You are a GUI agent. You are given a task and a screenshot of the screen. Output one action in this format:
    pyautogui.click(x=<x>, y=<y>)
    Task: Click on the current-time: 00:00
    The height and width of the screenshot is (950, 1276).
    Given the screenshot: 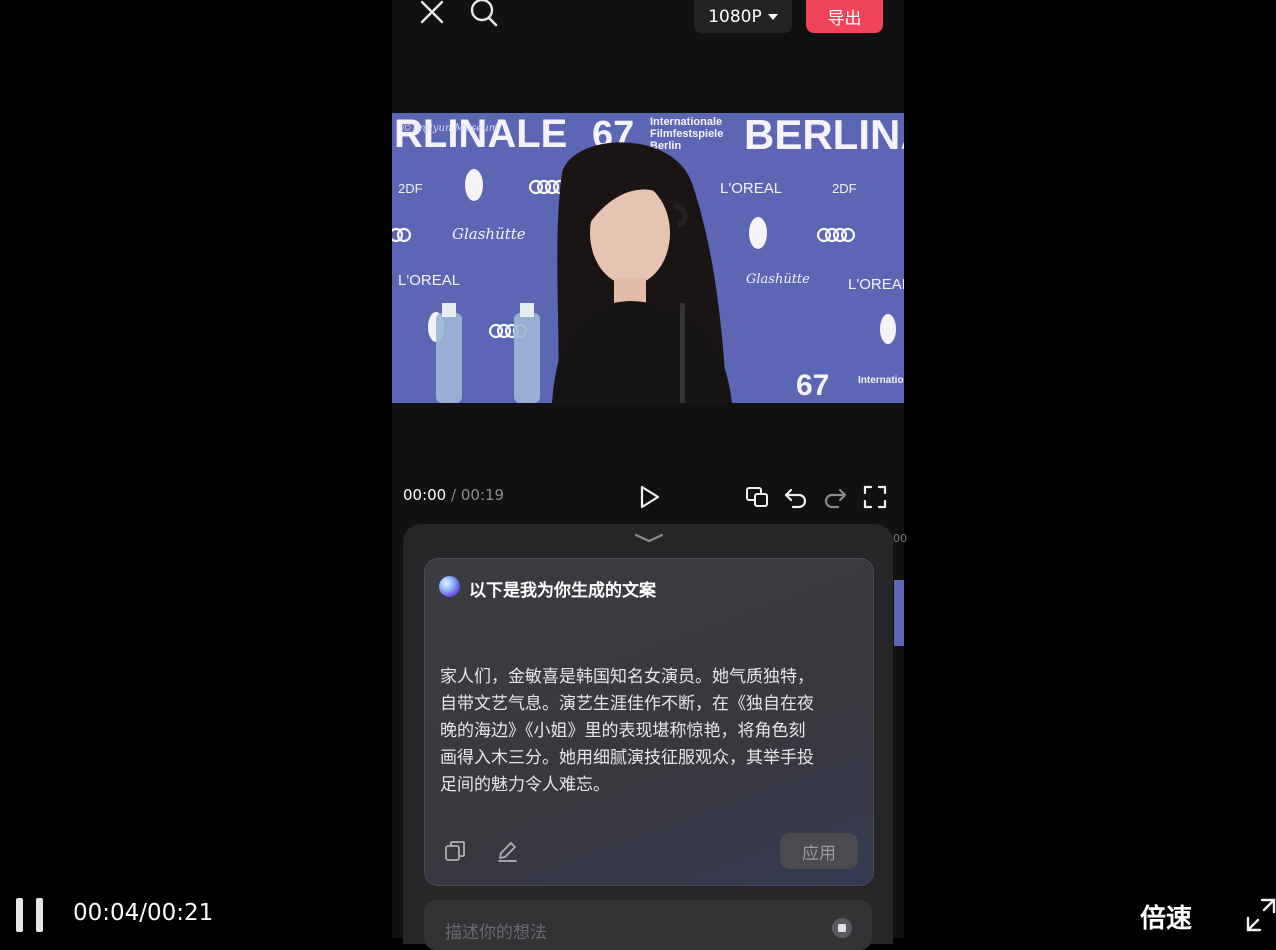 What is the action you would take?
    pyautogui.click(x=425, y=495)
    